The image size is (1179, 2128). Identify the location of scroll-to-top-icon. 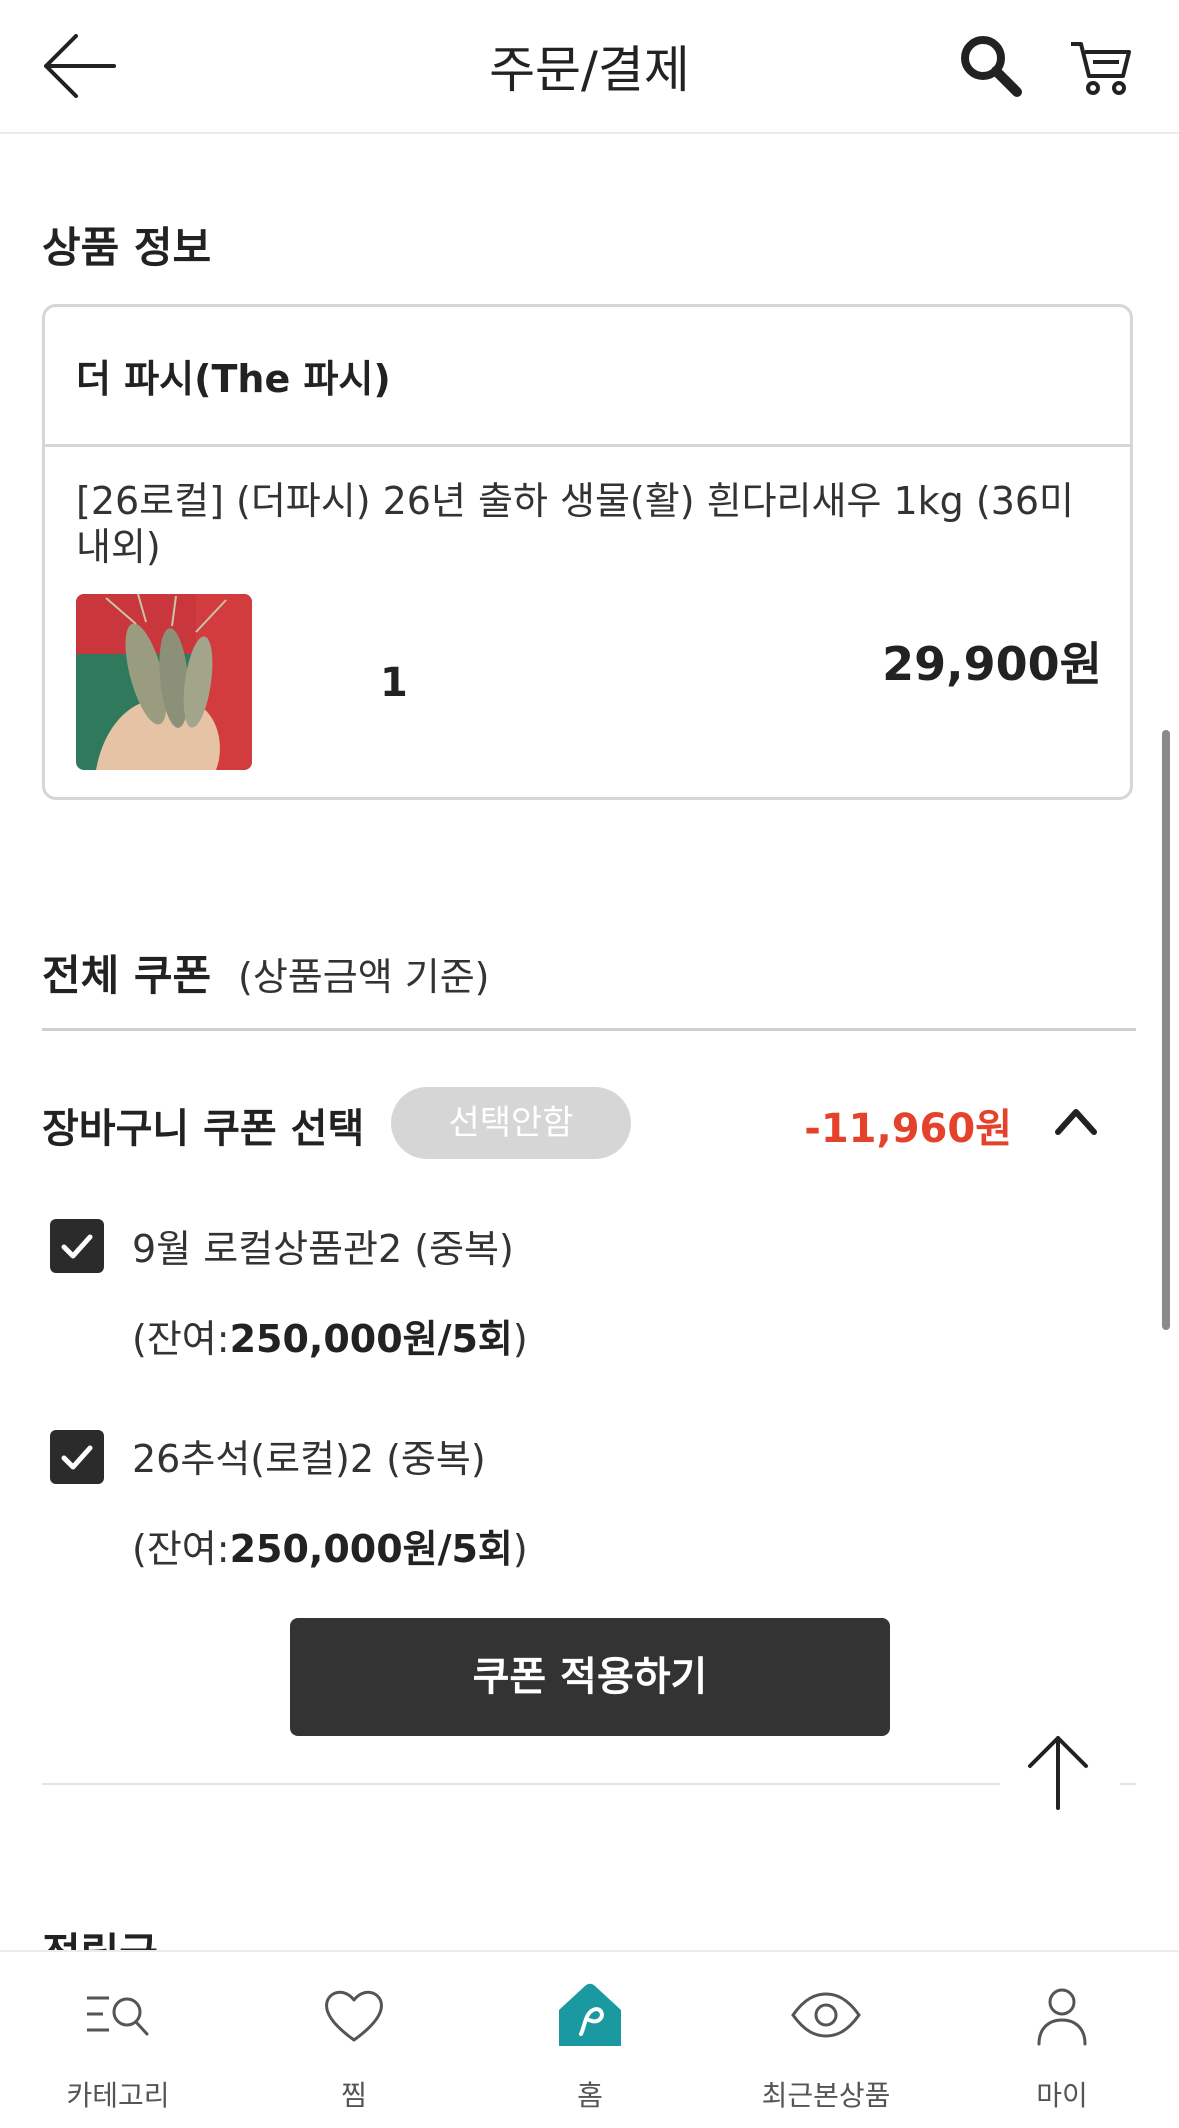
(1060, 1769).